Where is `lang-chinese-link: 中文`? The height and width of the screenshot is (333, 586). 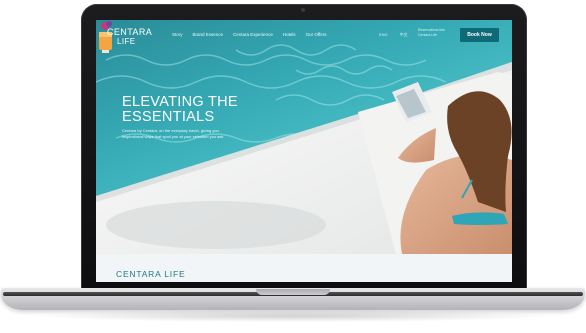 lang-chinese-link: 中文 is located at coordinates (404, 35).